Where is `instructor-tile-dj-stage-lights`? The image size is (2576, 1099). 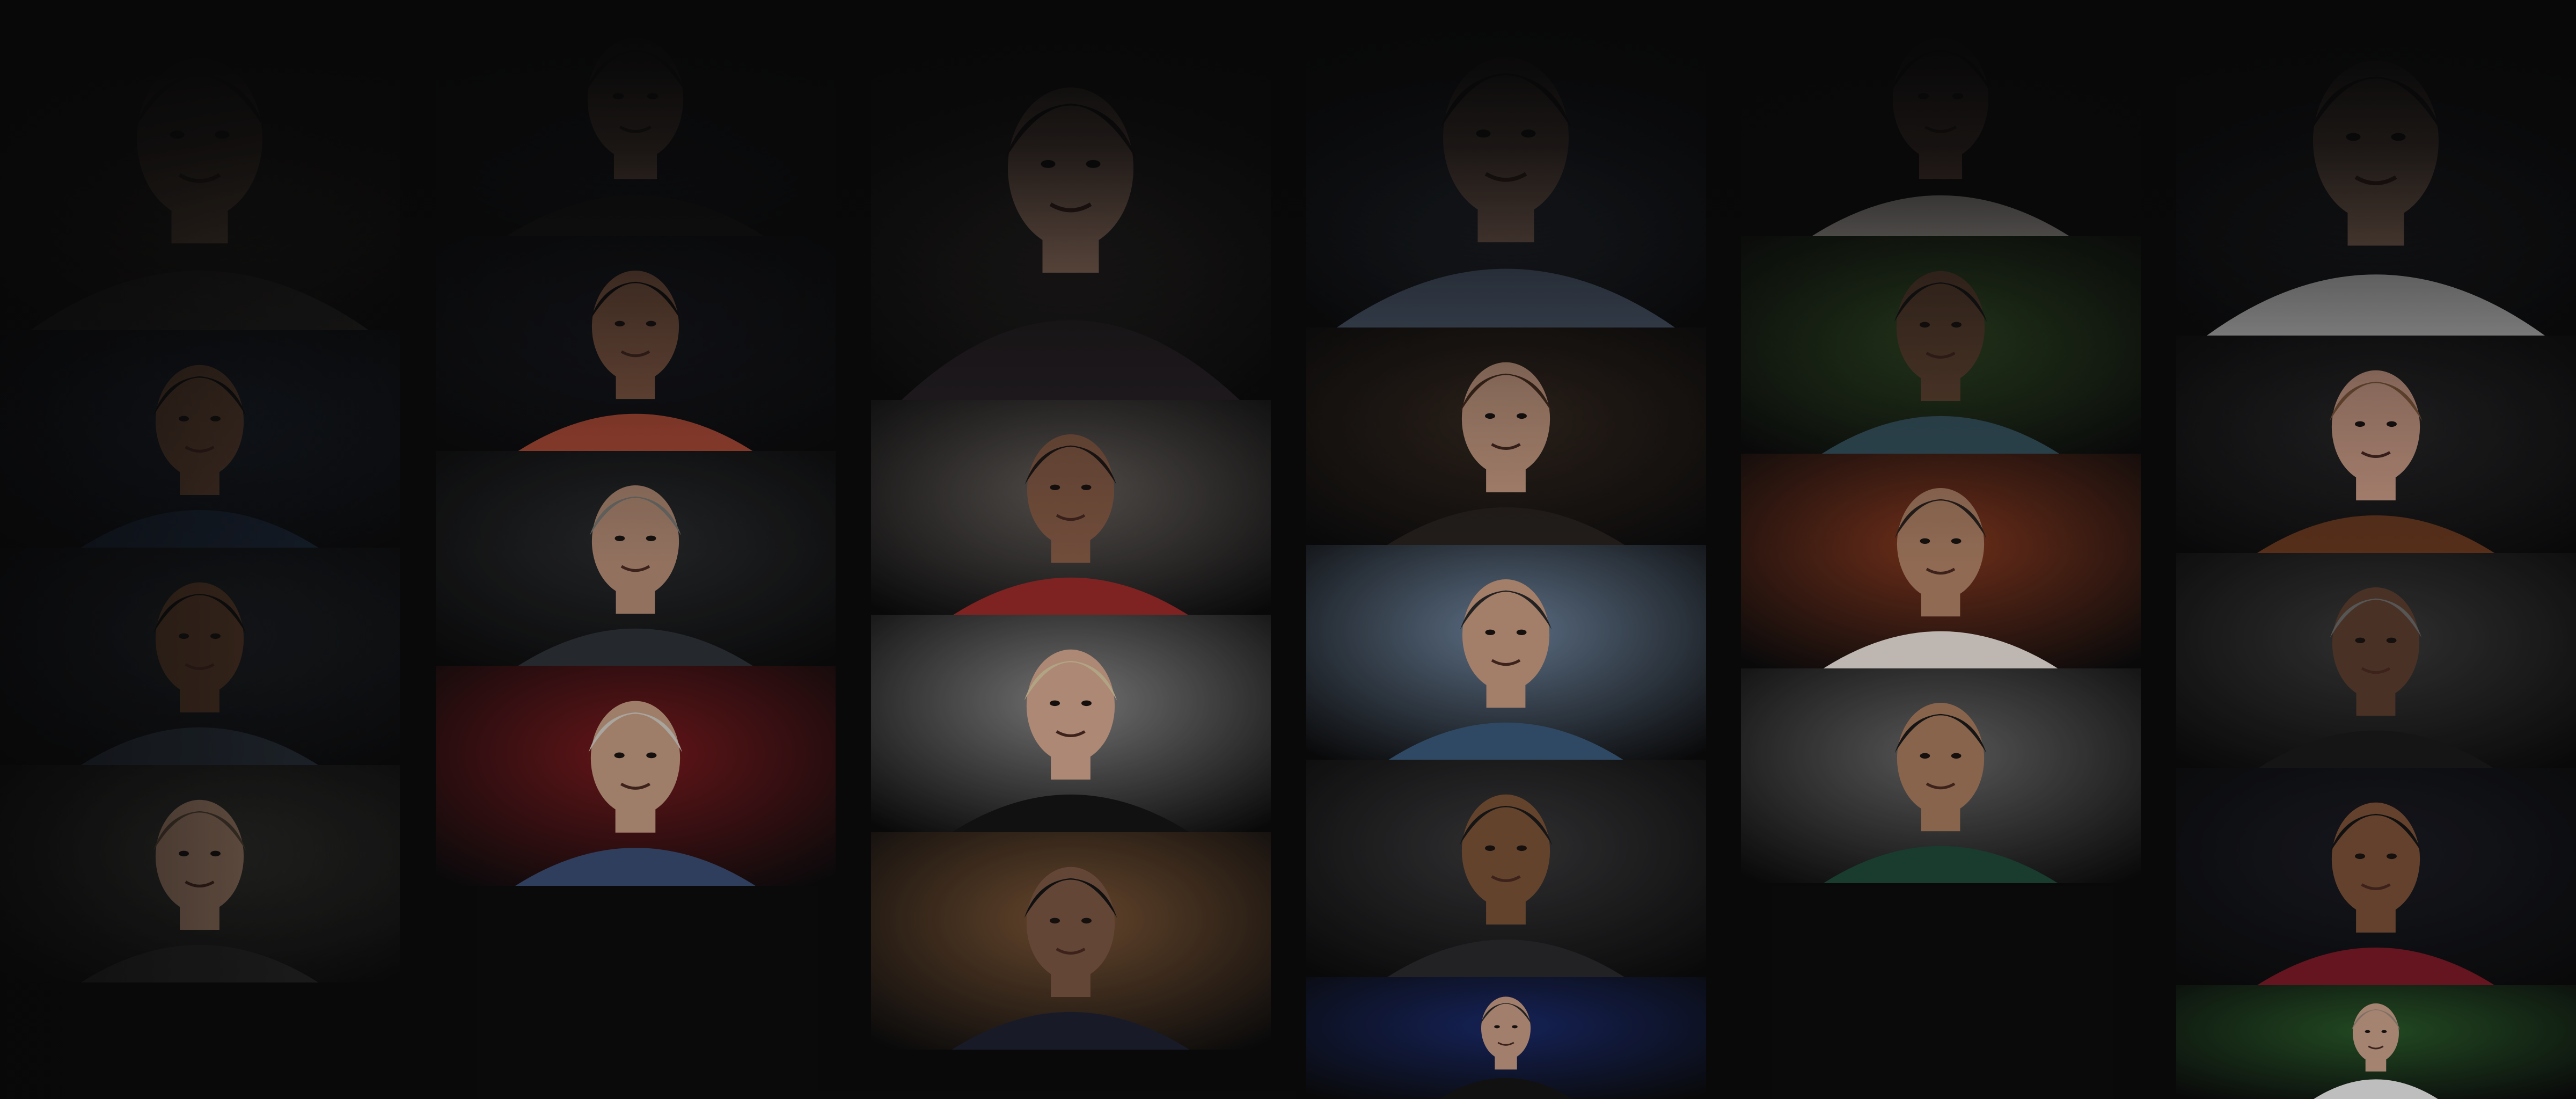 instructor-tile-dj-stage-lights is located at coordinates (1506, 1038).